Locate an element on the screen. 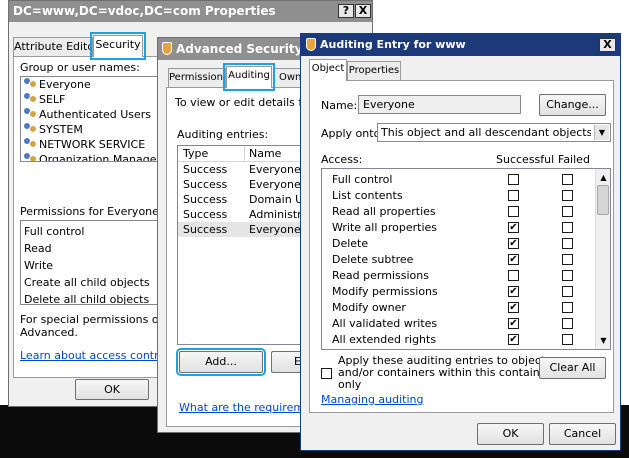 The image size is (629, 458). access-row: Delete ✔ is located at coordinates (458, 244).